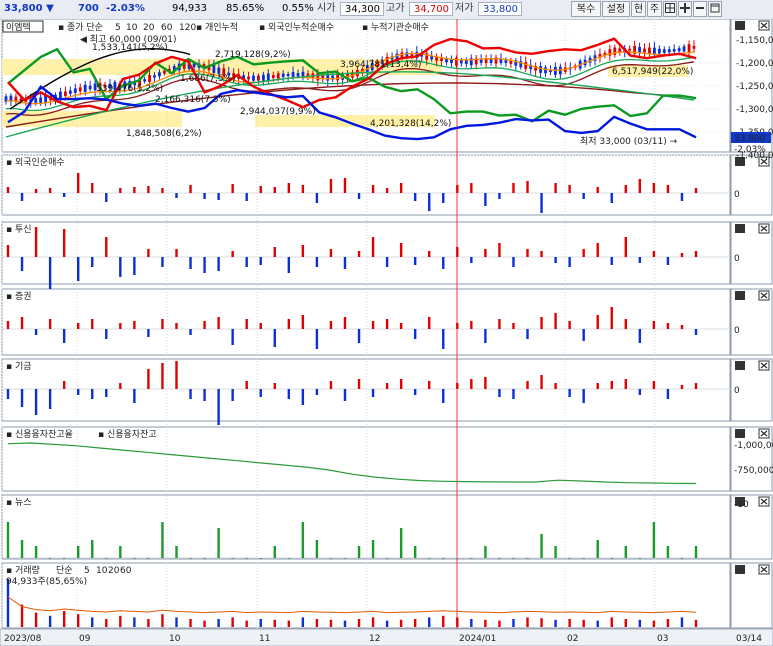 This screenshot has height=646, width=773. Describe the element at coordinates (35, 162) in the screenshot. I see `panel-title: ▪ 외국인순매수` at that location.